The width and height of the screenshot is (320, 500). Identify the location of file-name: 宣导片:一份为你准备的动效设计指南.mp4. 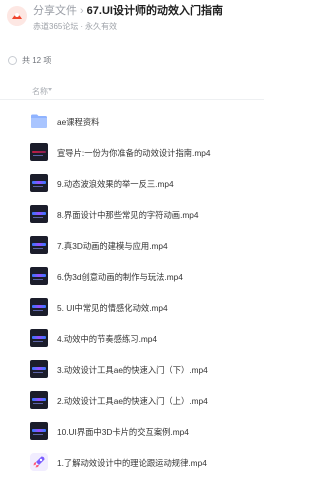
(158, 153).